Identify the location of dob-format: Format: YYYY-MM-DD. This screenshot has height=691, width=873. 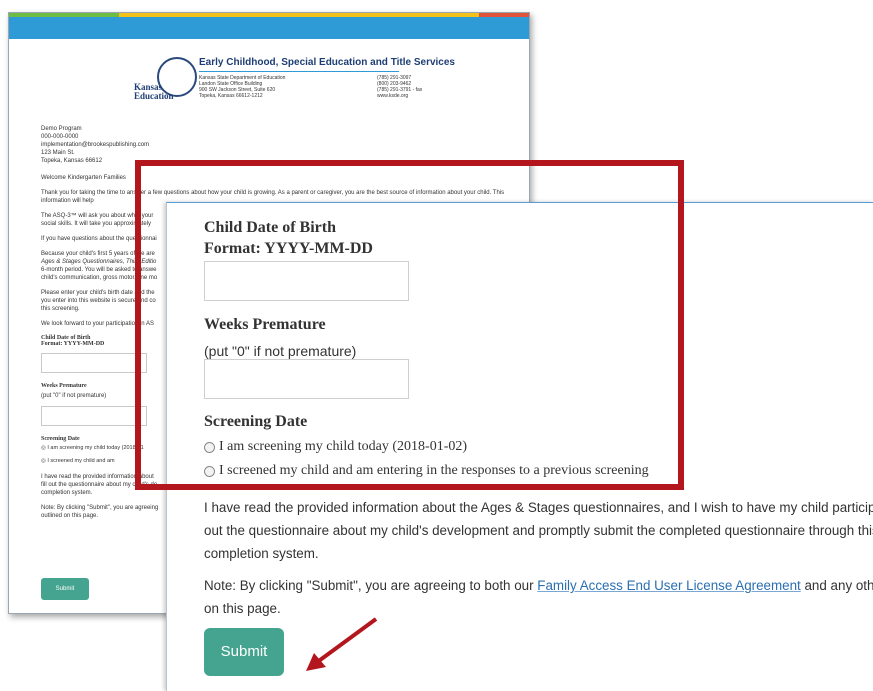
(288, 248).